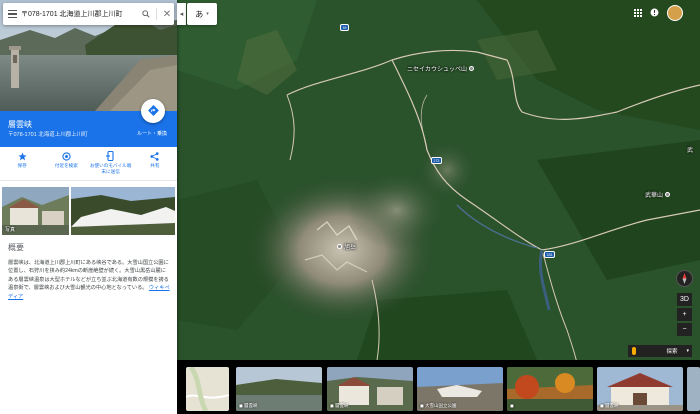 This screenshot has height=414, width=700. I want to click on poi-niseikaushuppe-label: ニセイカウシュッペ山, so click(437, 70).